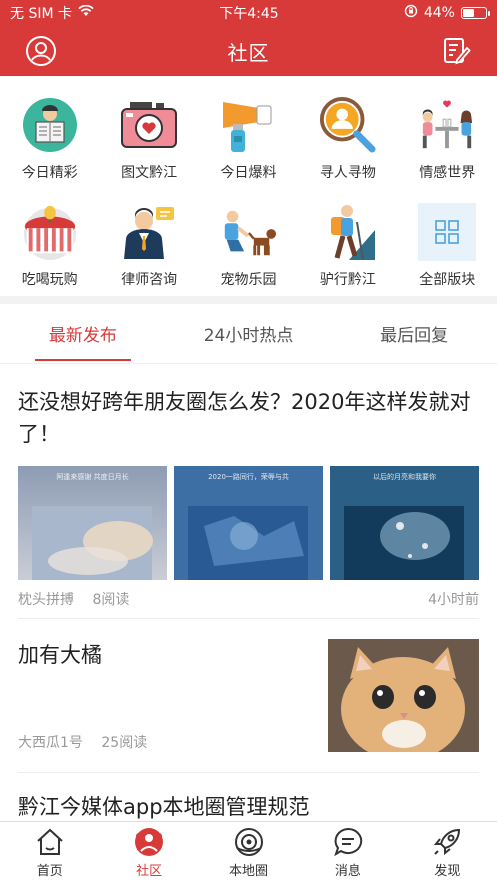 The image size is (497, 883). I want to click on category-hiking-qianjiang: 驴行黔江, so click(347, 249).